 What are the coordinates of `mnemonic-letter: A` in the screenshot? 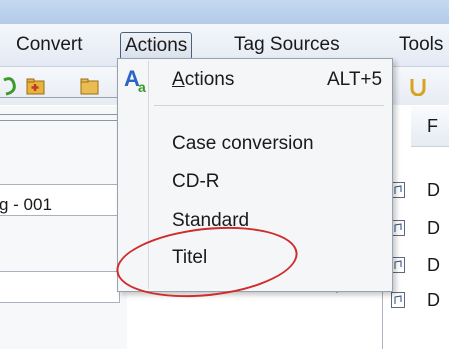 It's located at (178, 79).